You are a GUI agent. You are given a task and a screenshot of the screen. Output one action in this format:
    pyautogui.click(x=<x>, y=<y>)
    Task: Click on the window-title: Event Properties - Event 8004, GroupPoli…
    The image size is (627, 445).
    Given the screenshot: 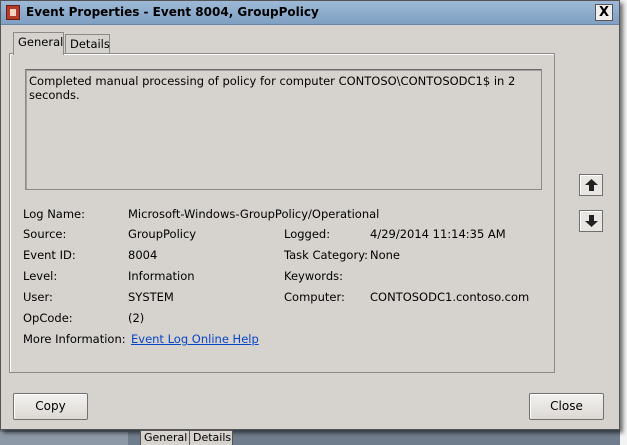 What is the action you would take?
    pyautogui.click(x=172, y=12)
    